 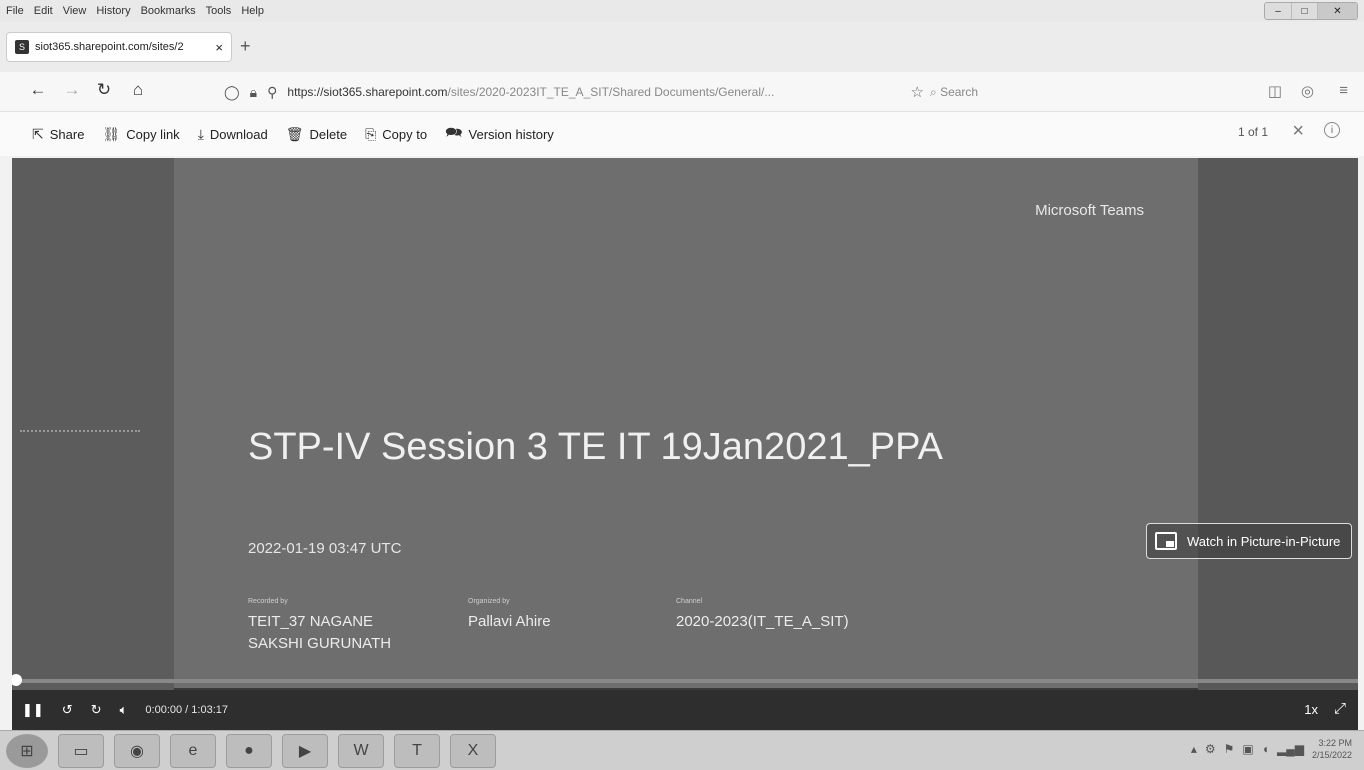 I want to click on menu-view: View, so click(x=75, y=11).